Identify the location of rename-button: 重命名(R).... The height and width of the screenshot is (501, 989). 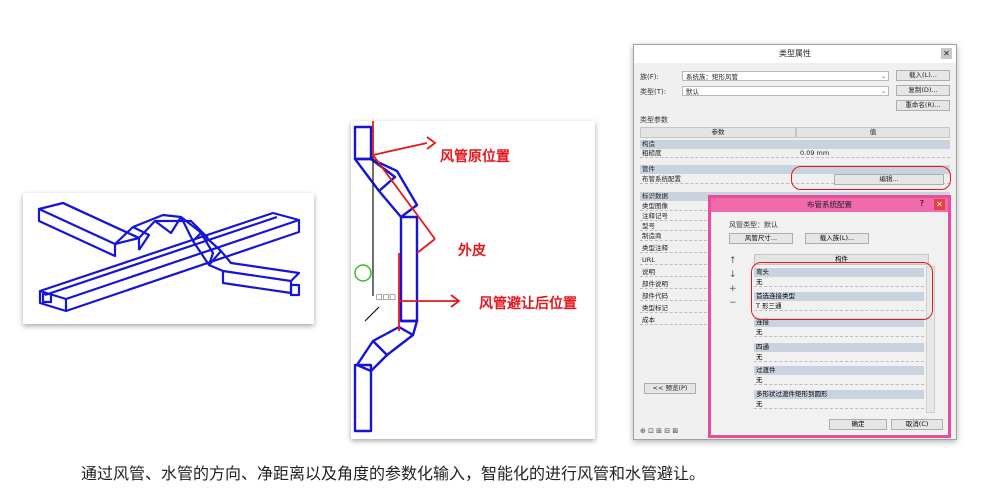
(923, 105).